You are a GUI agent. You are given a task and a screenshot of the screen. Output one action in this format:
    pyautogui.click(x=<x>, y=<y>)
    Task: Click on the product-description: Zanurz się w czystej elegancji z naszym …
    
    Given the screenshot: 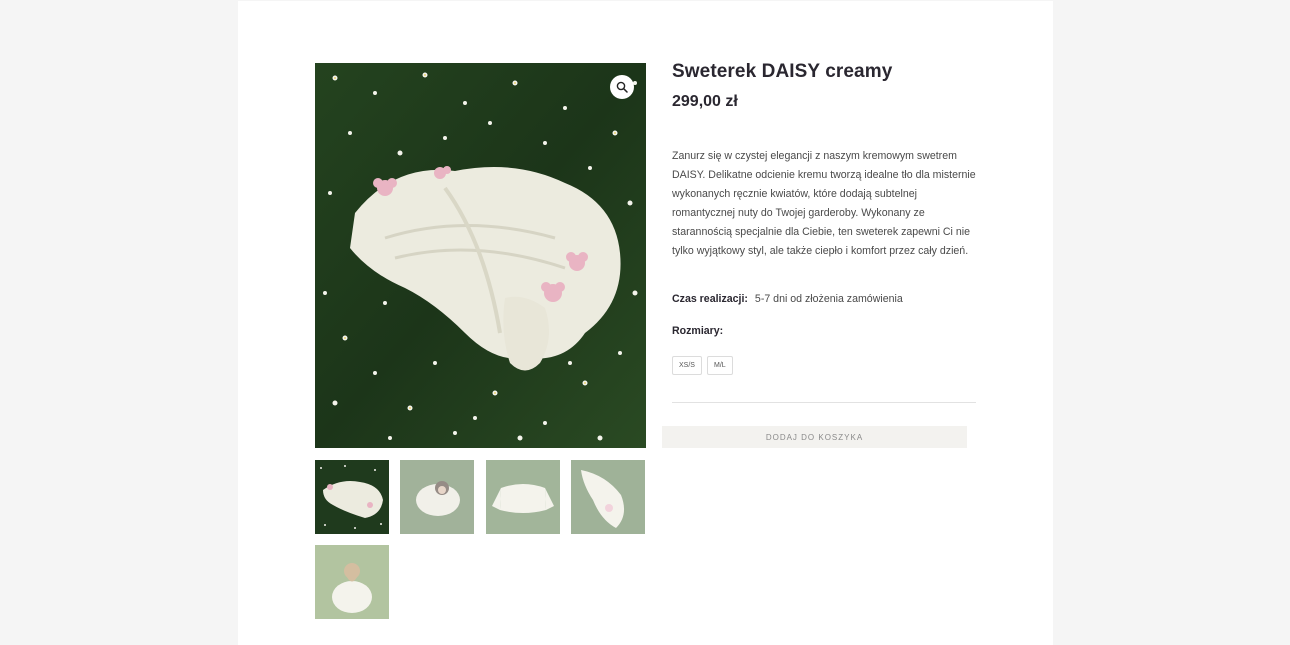 What is the action you would take?
    pyautogui.click(x=824, y=203)
    